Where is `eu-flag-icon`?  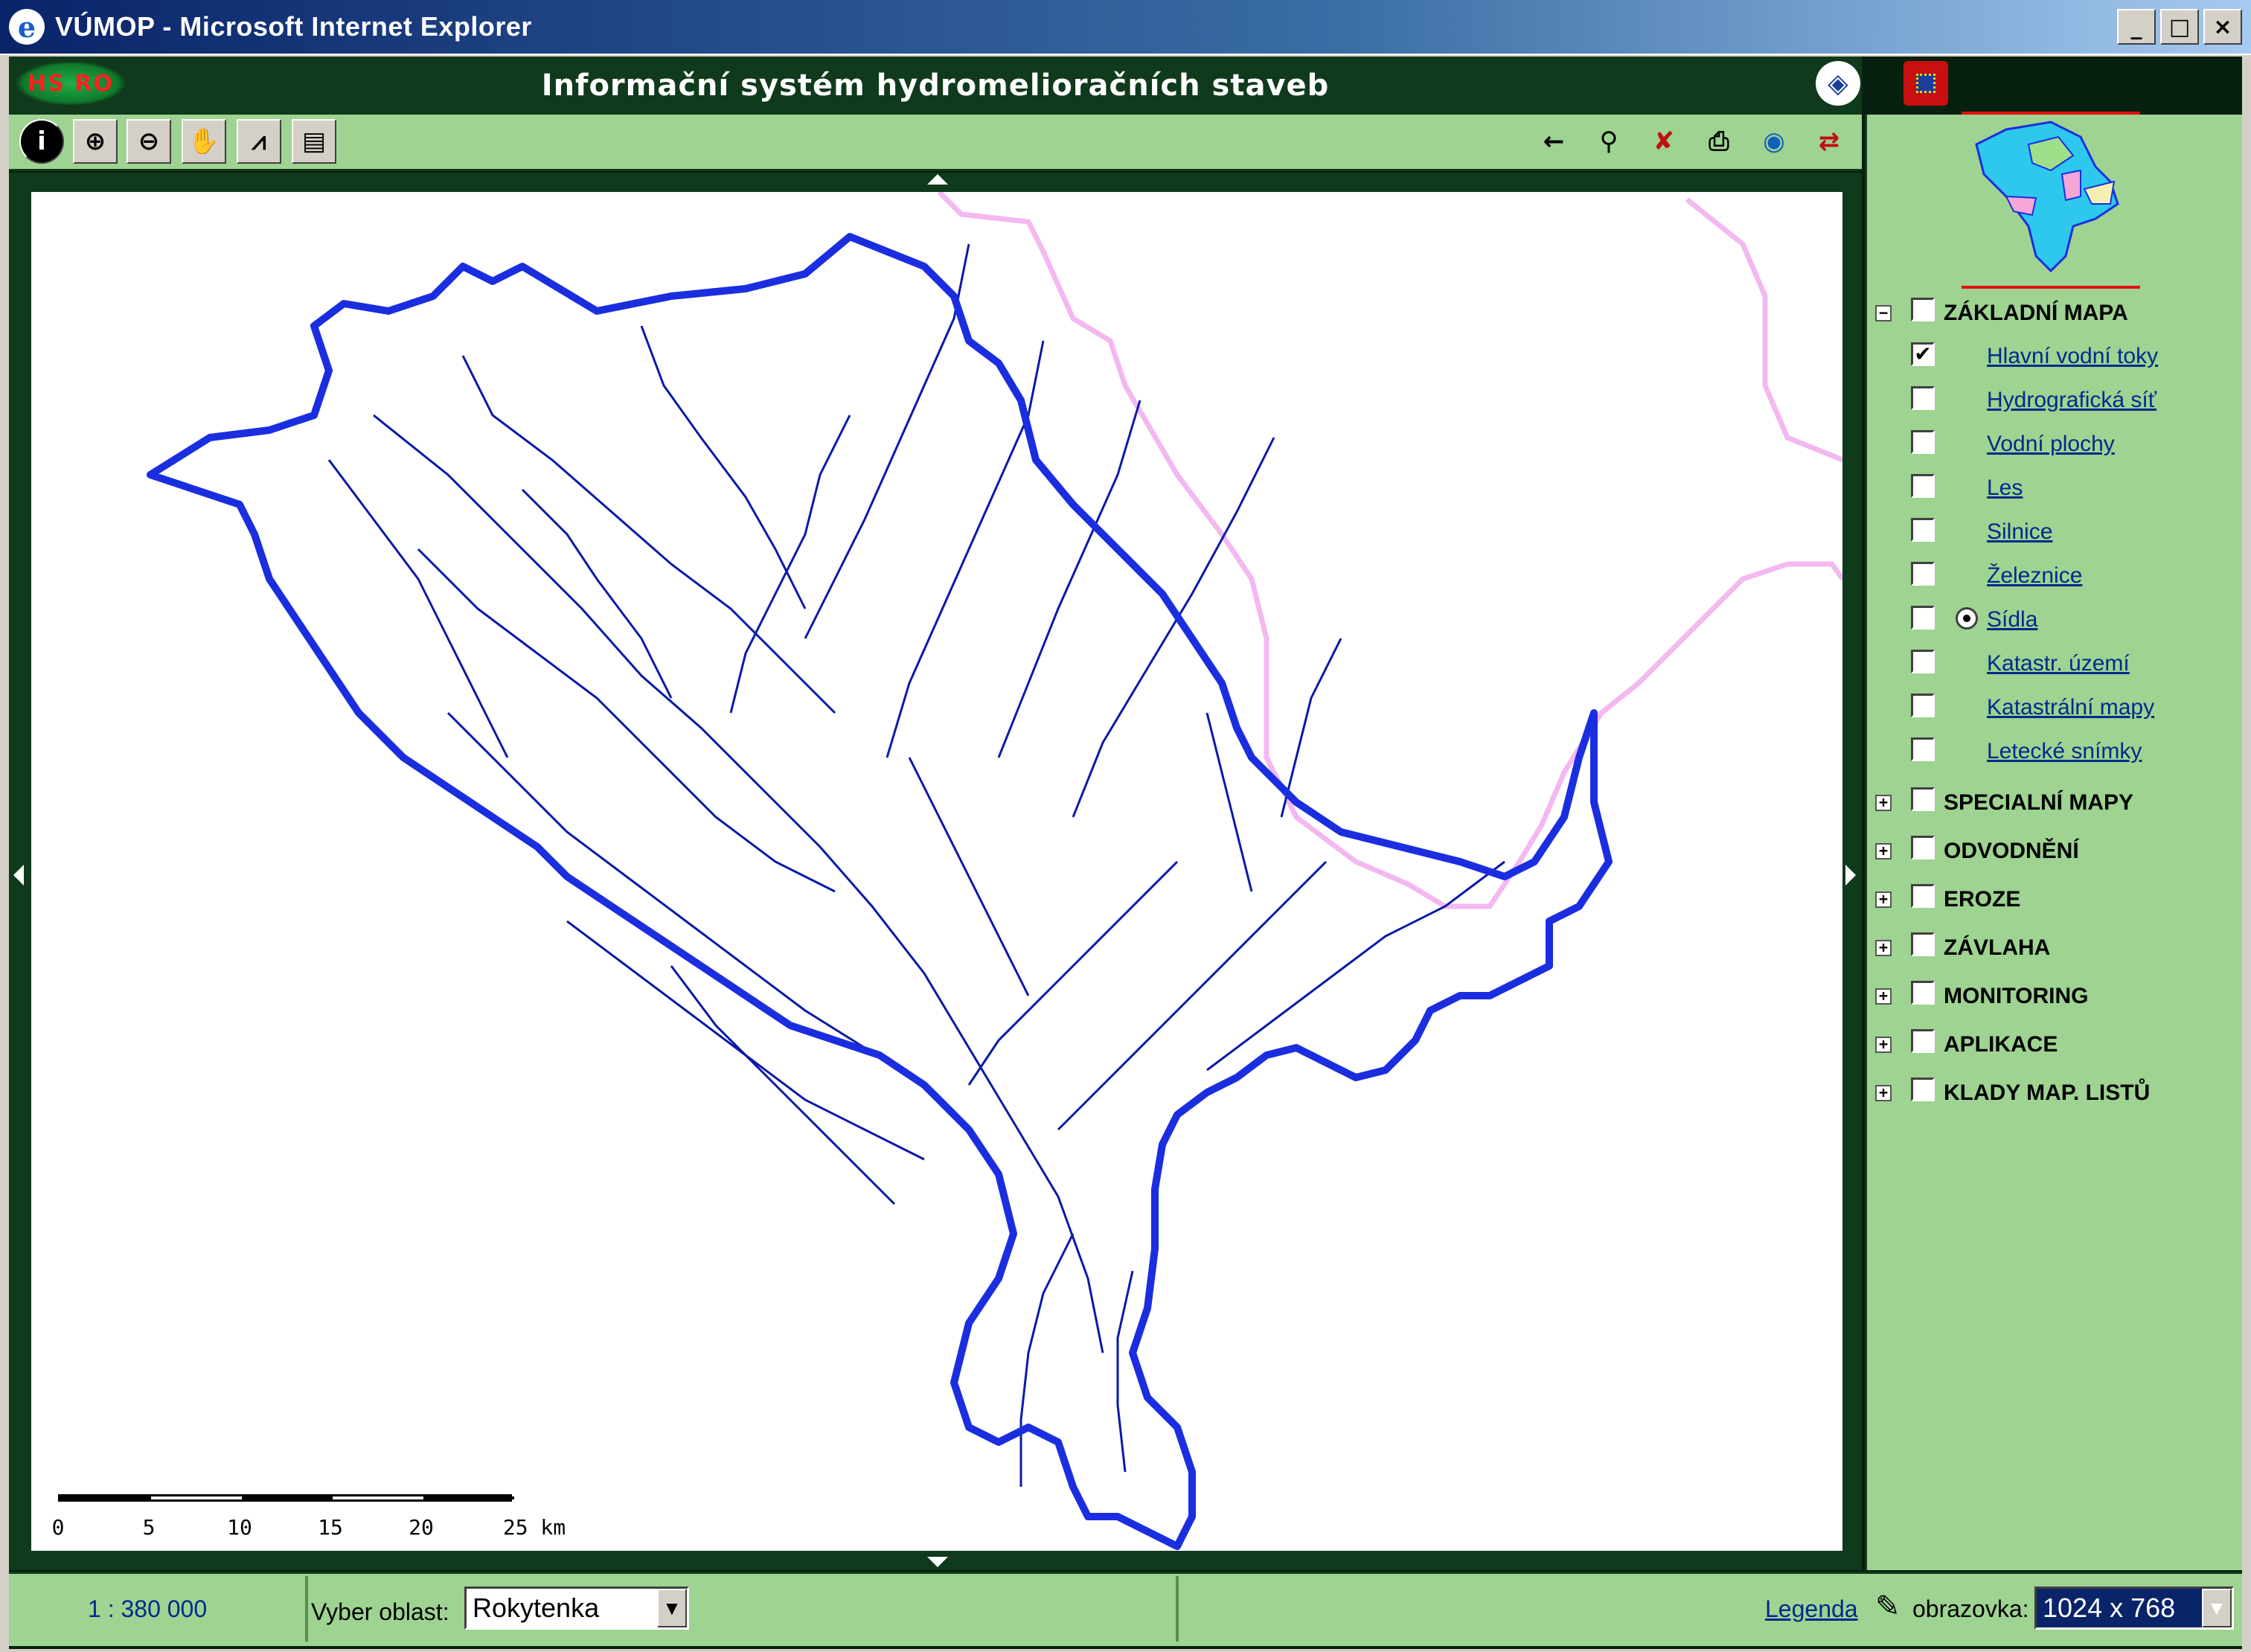
eu-flag-icon is located at coordinates (1926, 83).